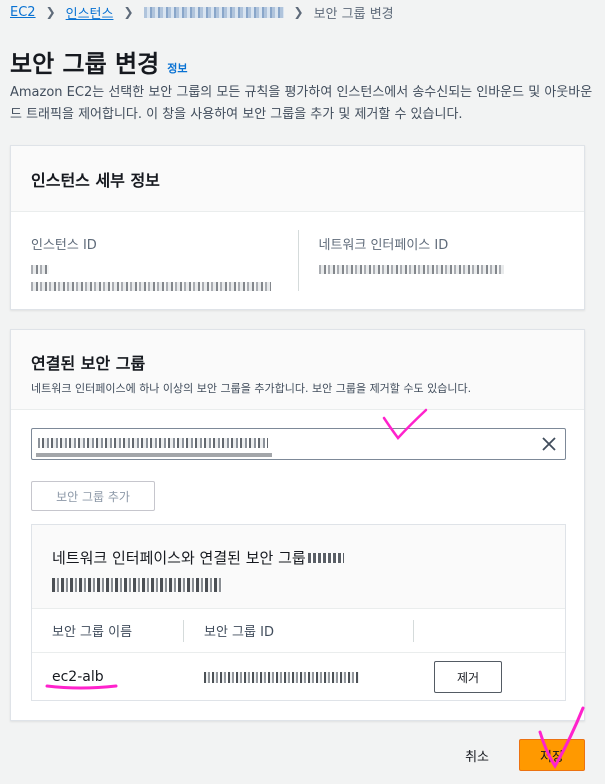 The image size is (605, 784). Describe the element at coordinates (297, 179) in the screenshot. I see `instance-details-header: 인스턴스 세부 정보` at that location.